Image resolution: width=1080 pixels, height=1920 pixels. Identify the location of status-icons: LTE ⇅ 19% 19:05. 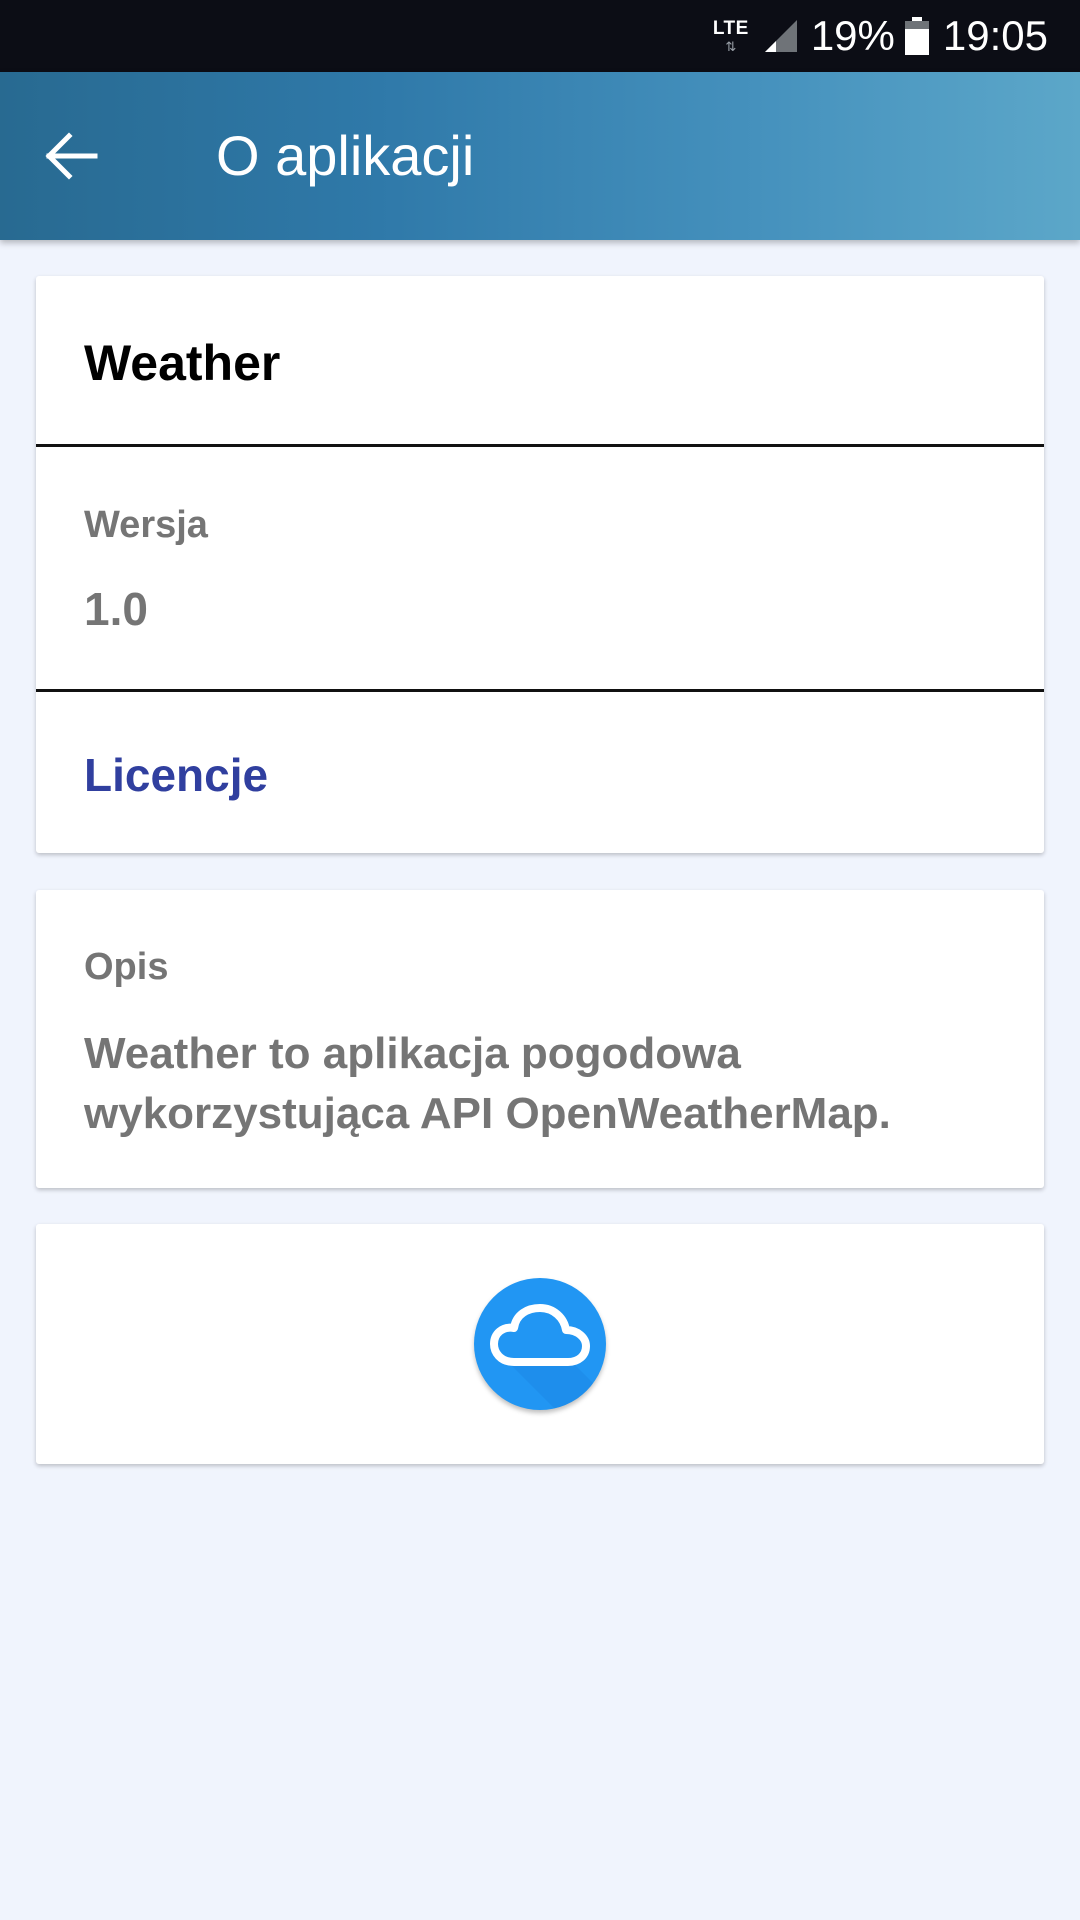
(880, 36).